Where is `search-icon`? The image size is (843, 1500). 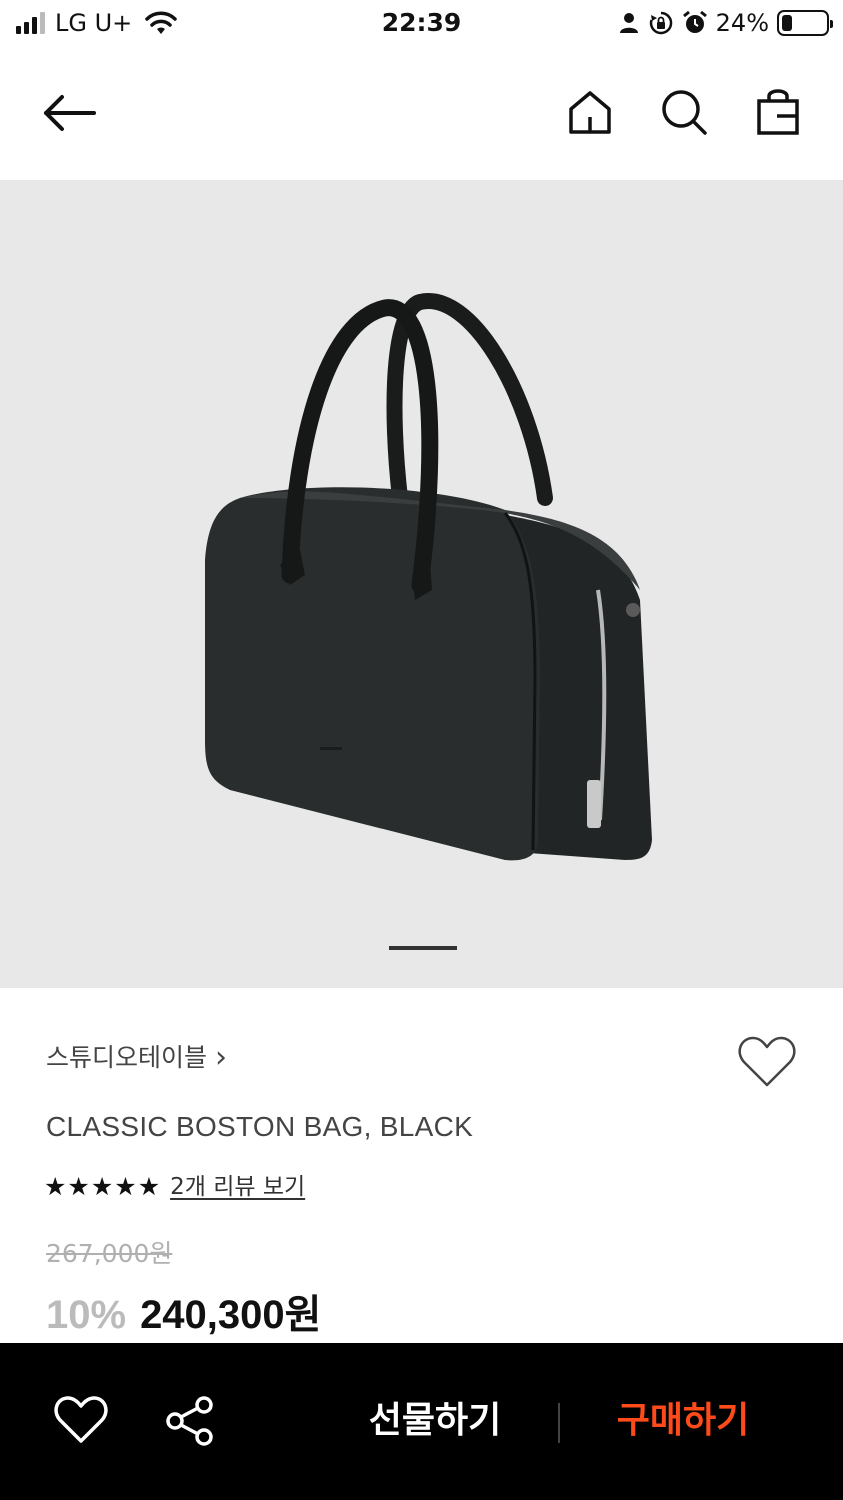
search-icon is located at coordinates (684, 112).